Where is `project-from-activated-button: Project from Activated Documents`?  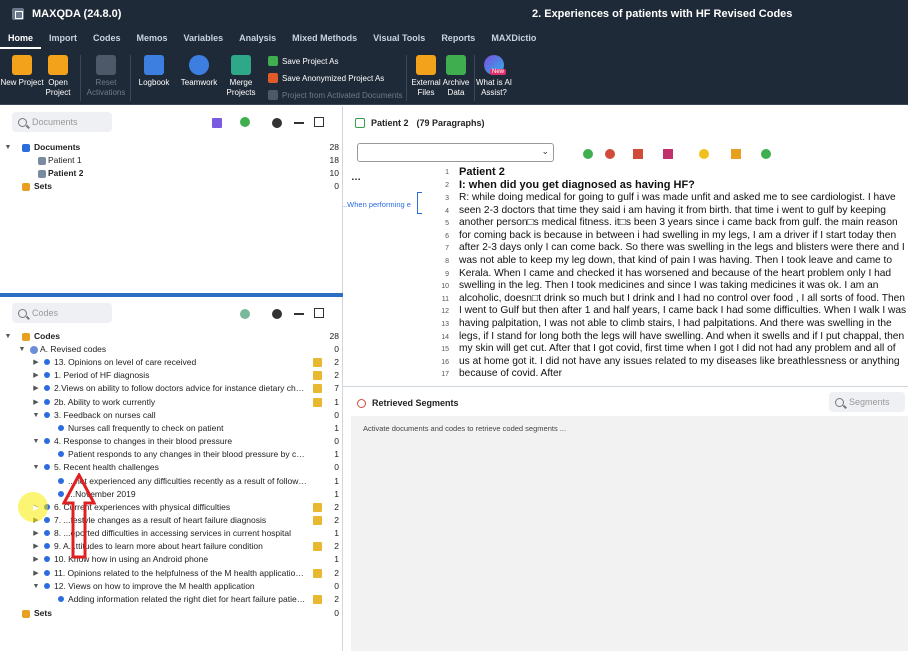 project-from-activated-button: Project from Activated Documents is located at coordinates (335, 95).